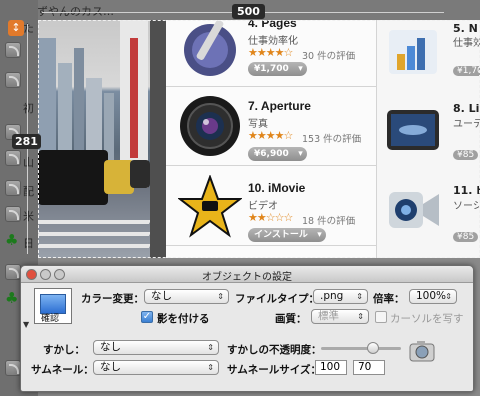 Image resolution: width=480 pixels, height=396 pixels. I want to click on cursor-checkbox, so click(381, 317).